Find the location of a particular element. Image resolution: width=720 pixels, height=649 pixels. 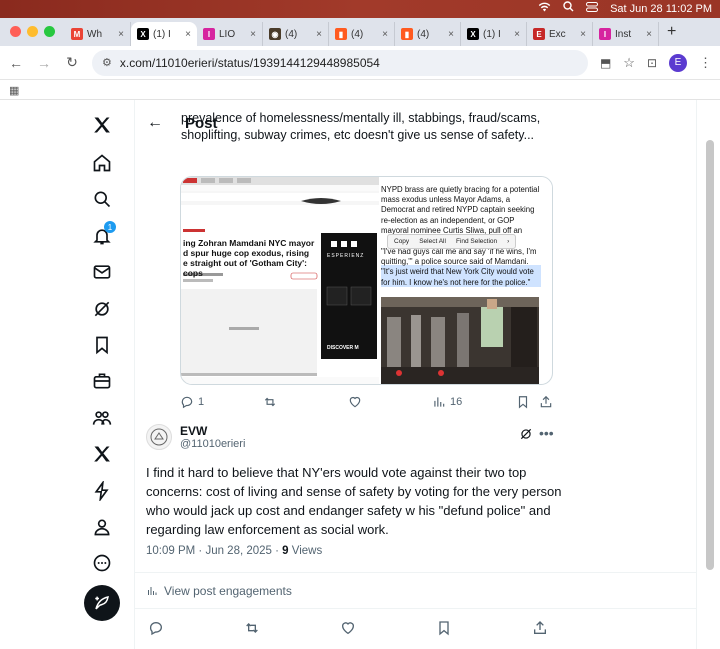

more-options-icon is located at coordinates (102, 563).